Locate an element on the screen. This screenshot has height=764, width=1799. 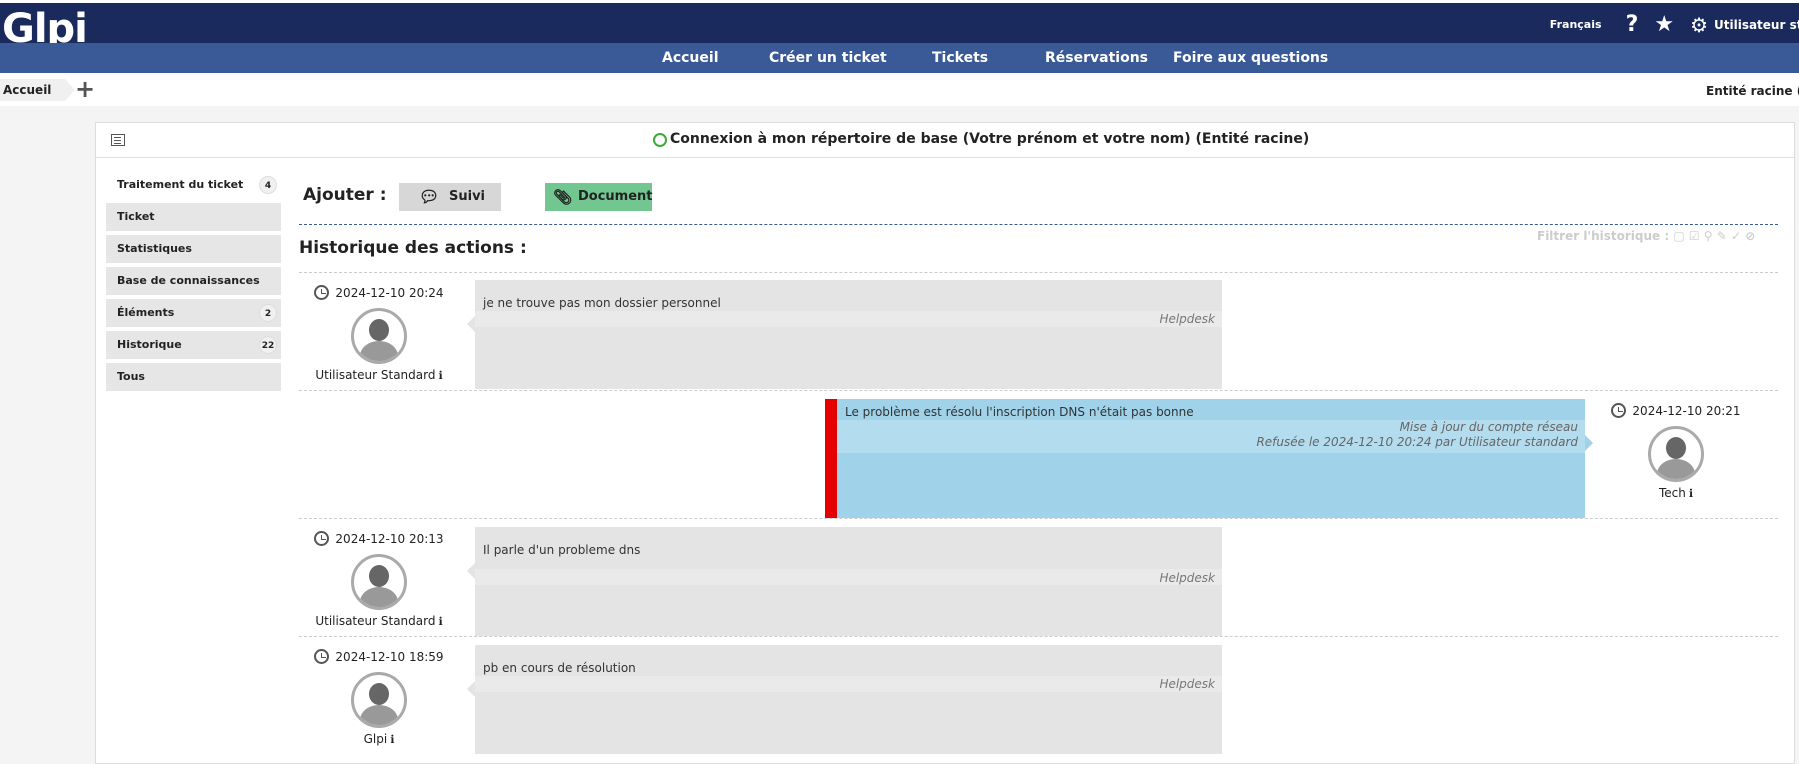
plus-icon: + is located at coordinates (85, 89).